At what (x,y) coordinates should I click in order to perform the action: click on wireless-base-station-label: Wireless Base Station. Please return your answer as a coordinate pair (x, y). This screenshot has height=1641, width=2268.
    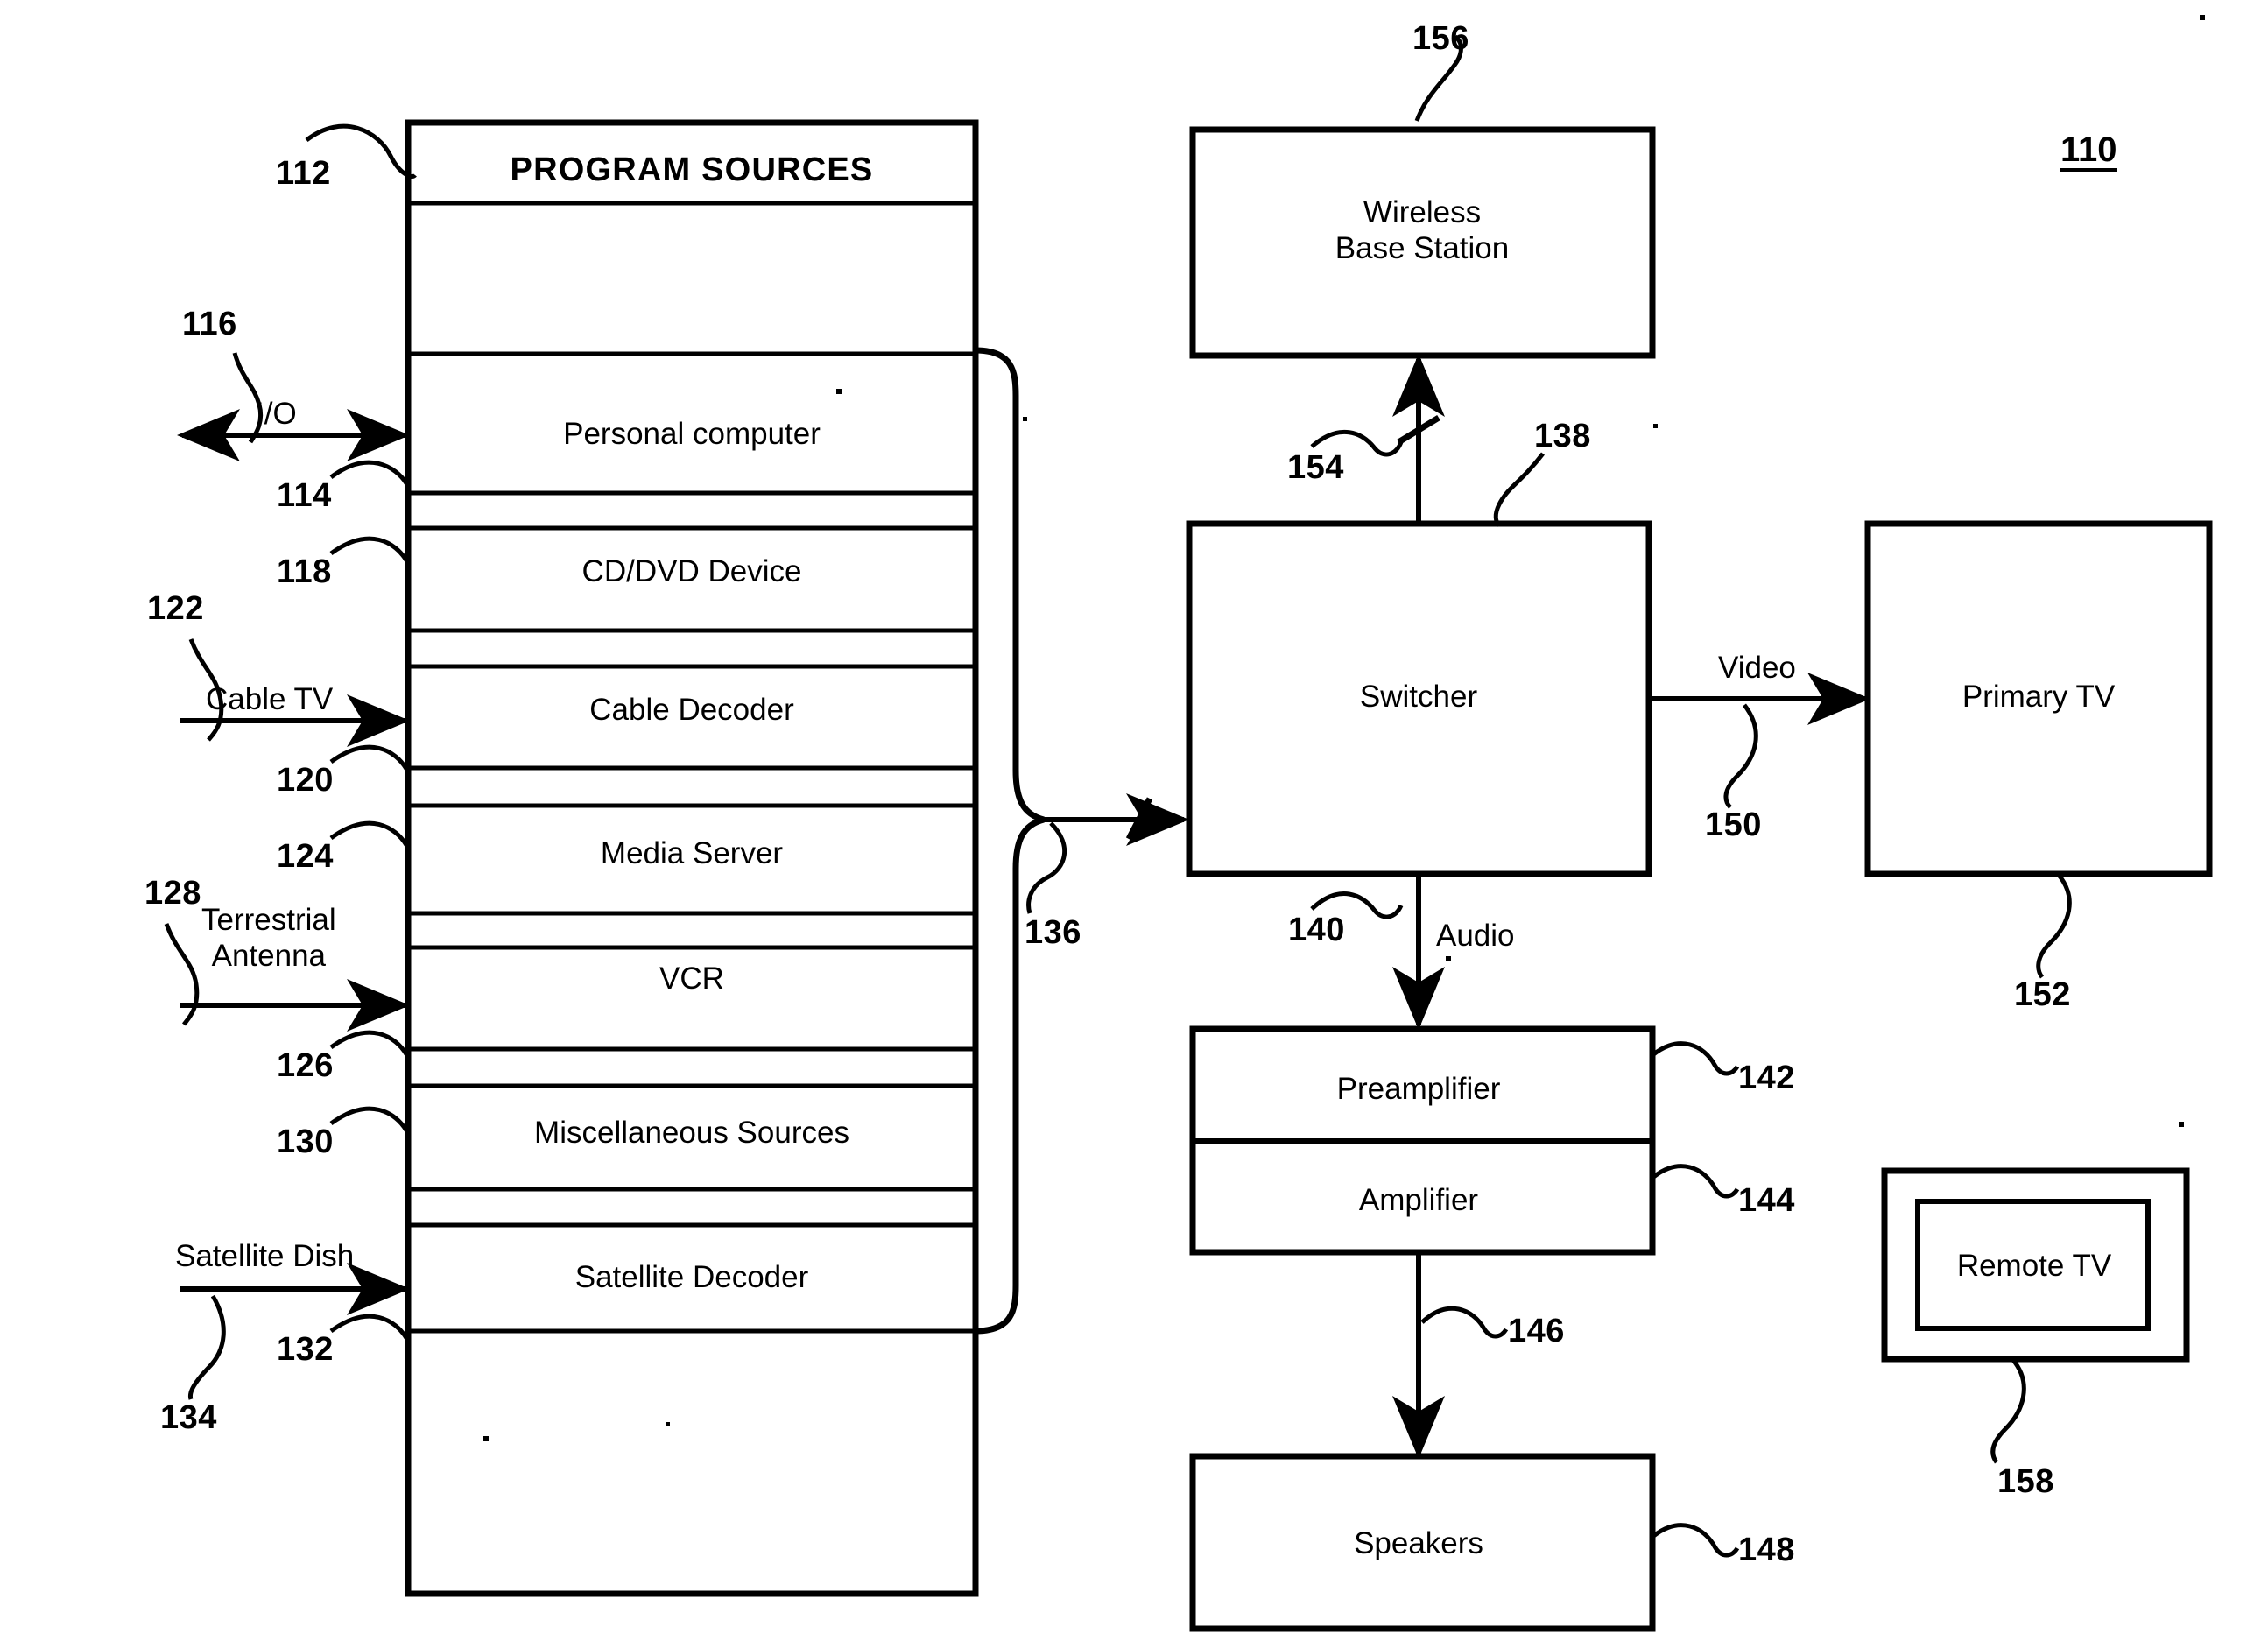
    Looking at the image, I should click on (1423, 230).